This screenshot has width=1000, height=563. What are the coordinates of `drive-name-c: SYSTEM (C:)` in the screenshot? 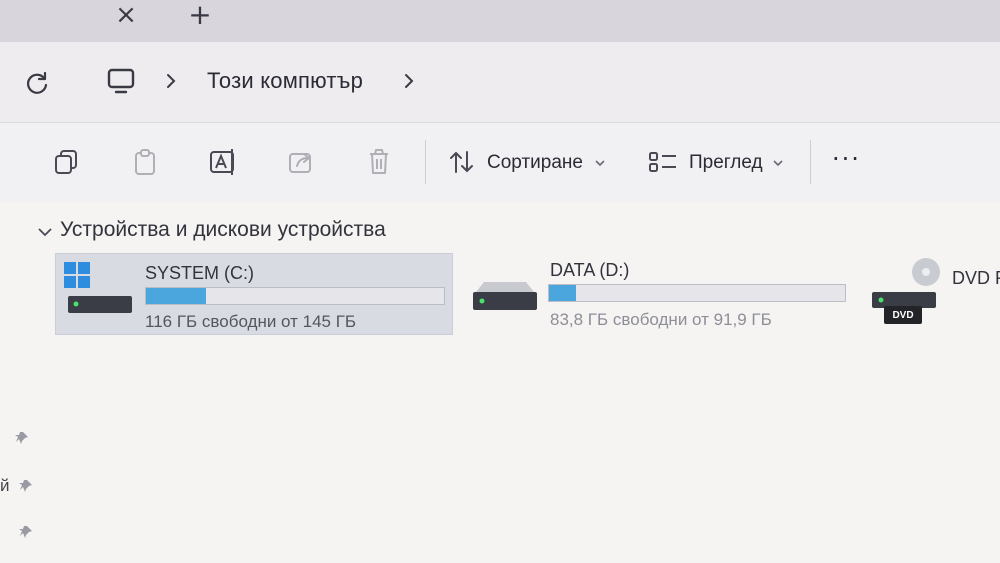 It's located at (200, 273).